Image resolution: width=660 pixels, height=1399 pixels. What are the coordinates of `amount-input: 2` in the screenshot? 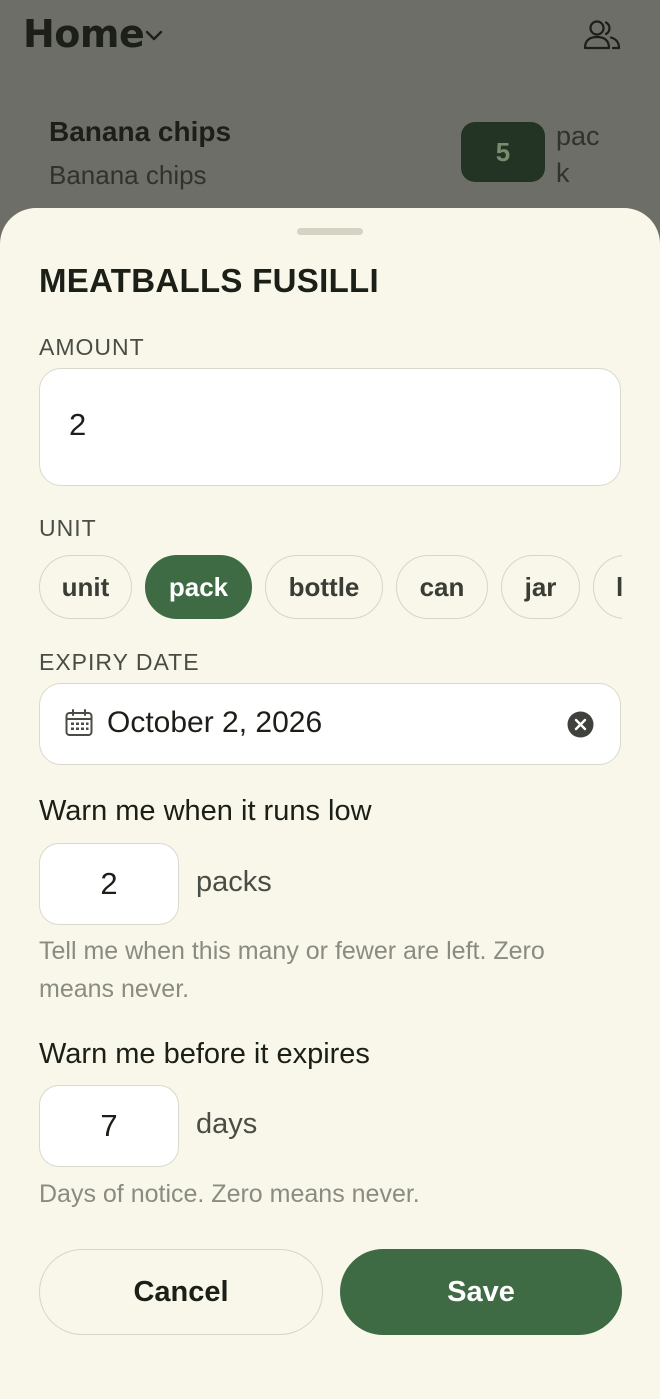 It's located at (330, 427).